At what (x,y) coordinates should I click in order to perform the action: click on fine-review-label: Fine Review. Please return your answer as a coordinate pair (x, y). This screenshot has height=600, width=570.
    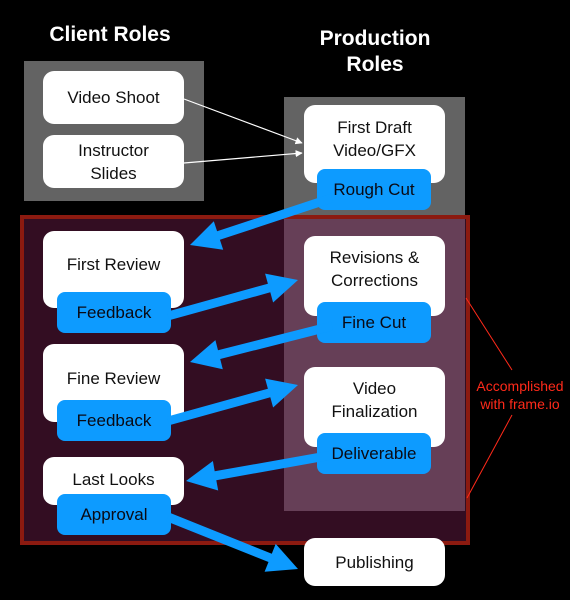
    Looking at the image, I should click on (113, 378).